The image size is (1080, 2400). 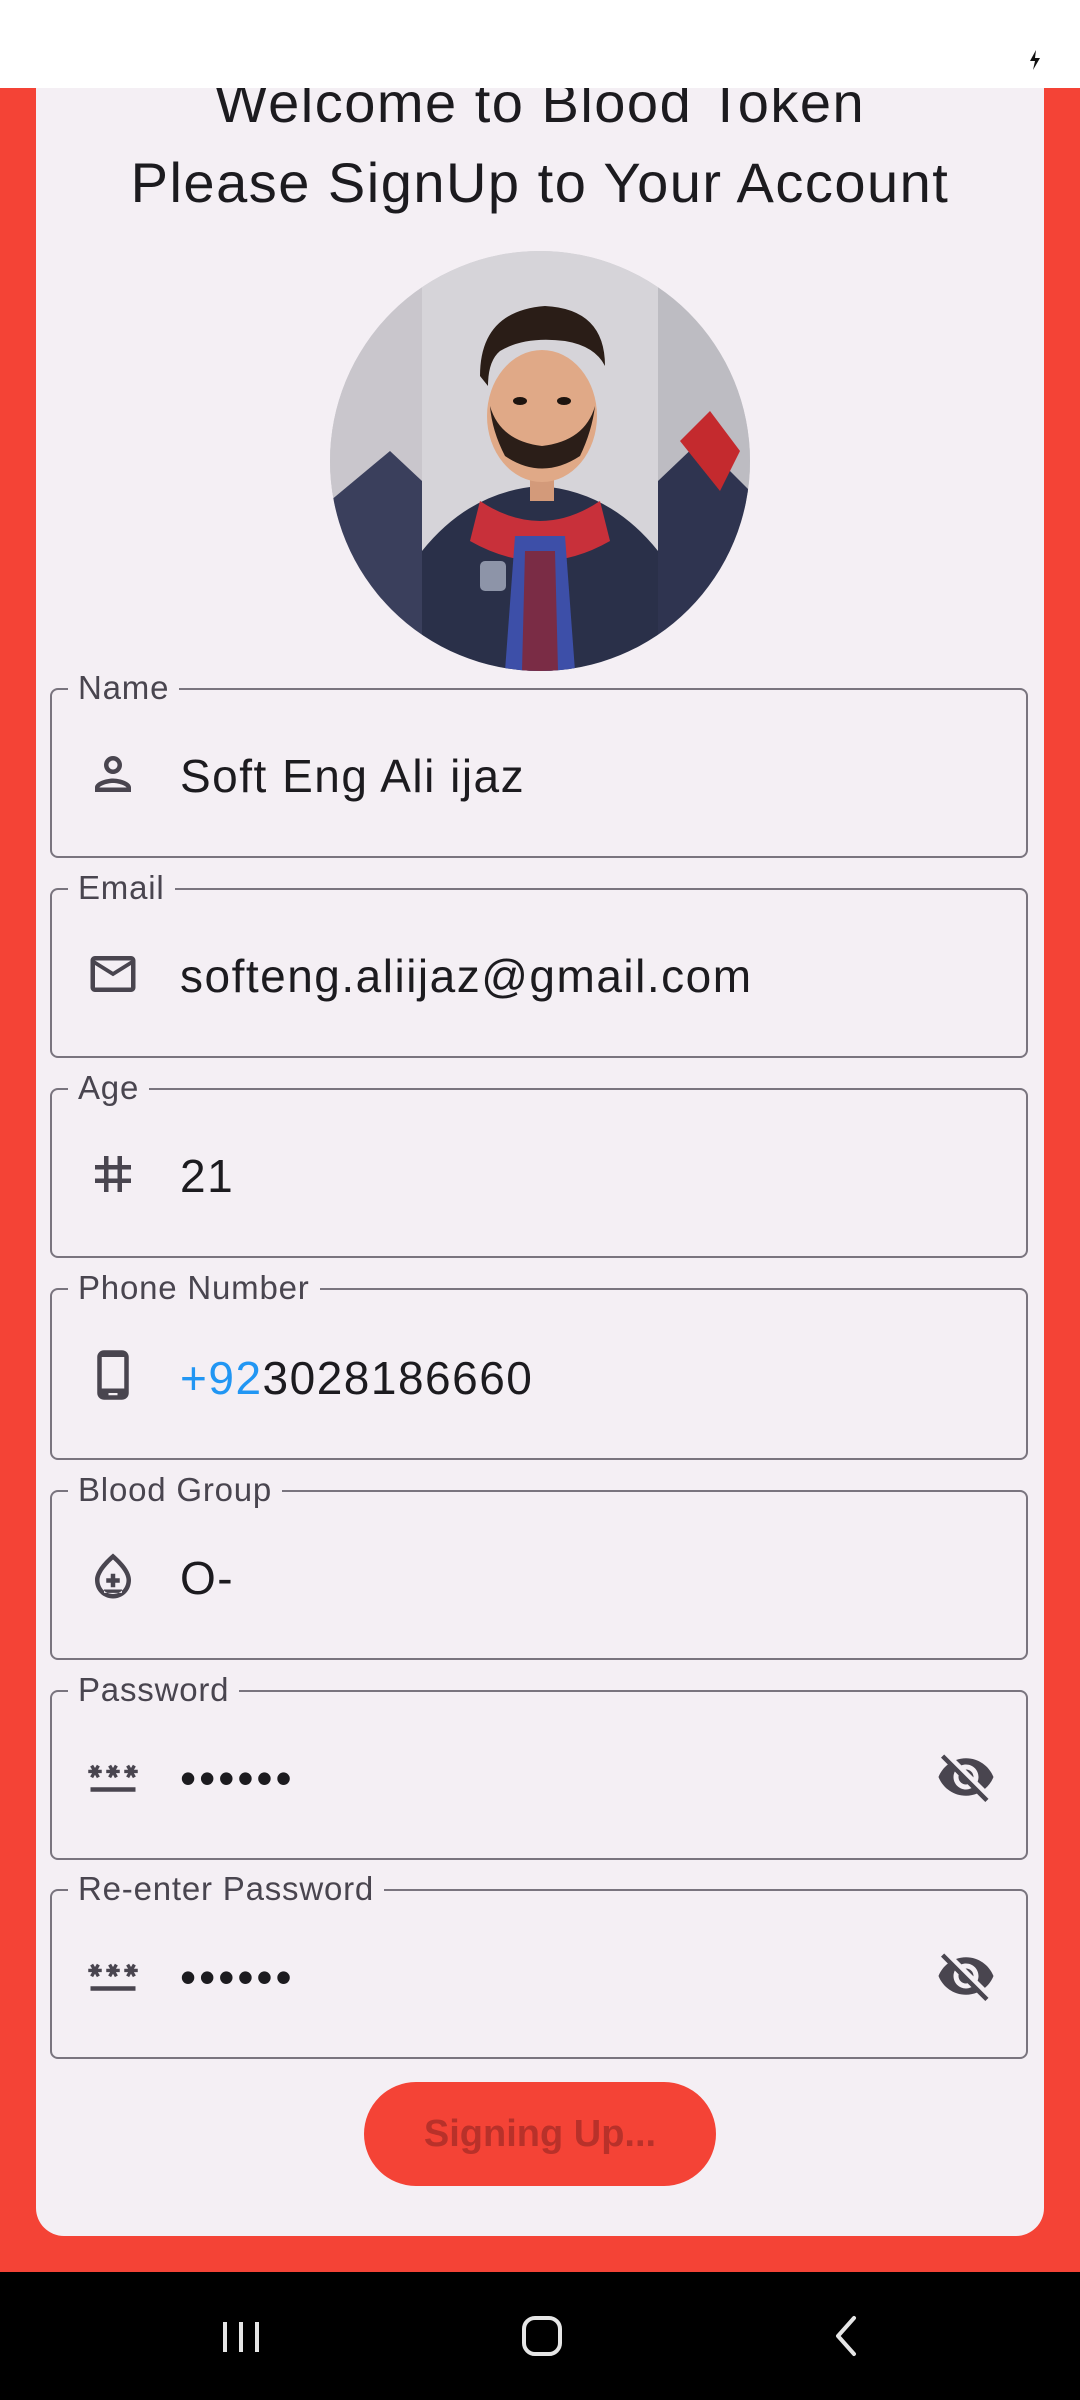 What do you see at coordinates (109, 1088) in the screenshot?
I see `age-label: Age` at bounding box center [109, 1088].